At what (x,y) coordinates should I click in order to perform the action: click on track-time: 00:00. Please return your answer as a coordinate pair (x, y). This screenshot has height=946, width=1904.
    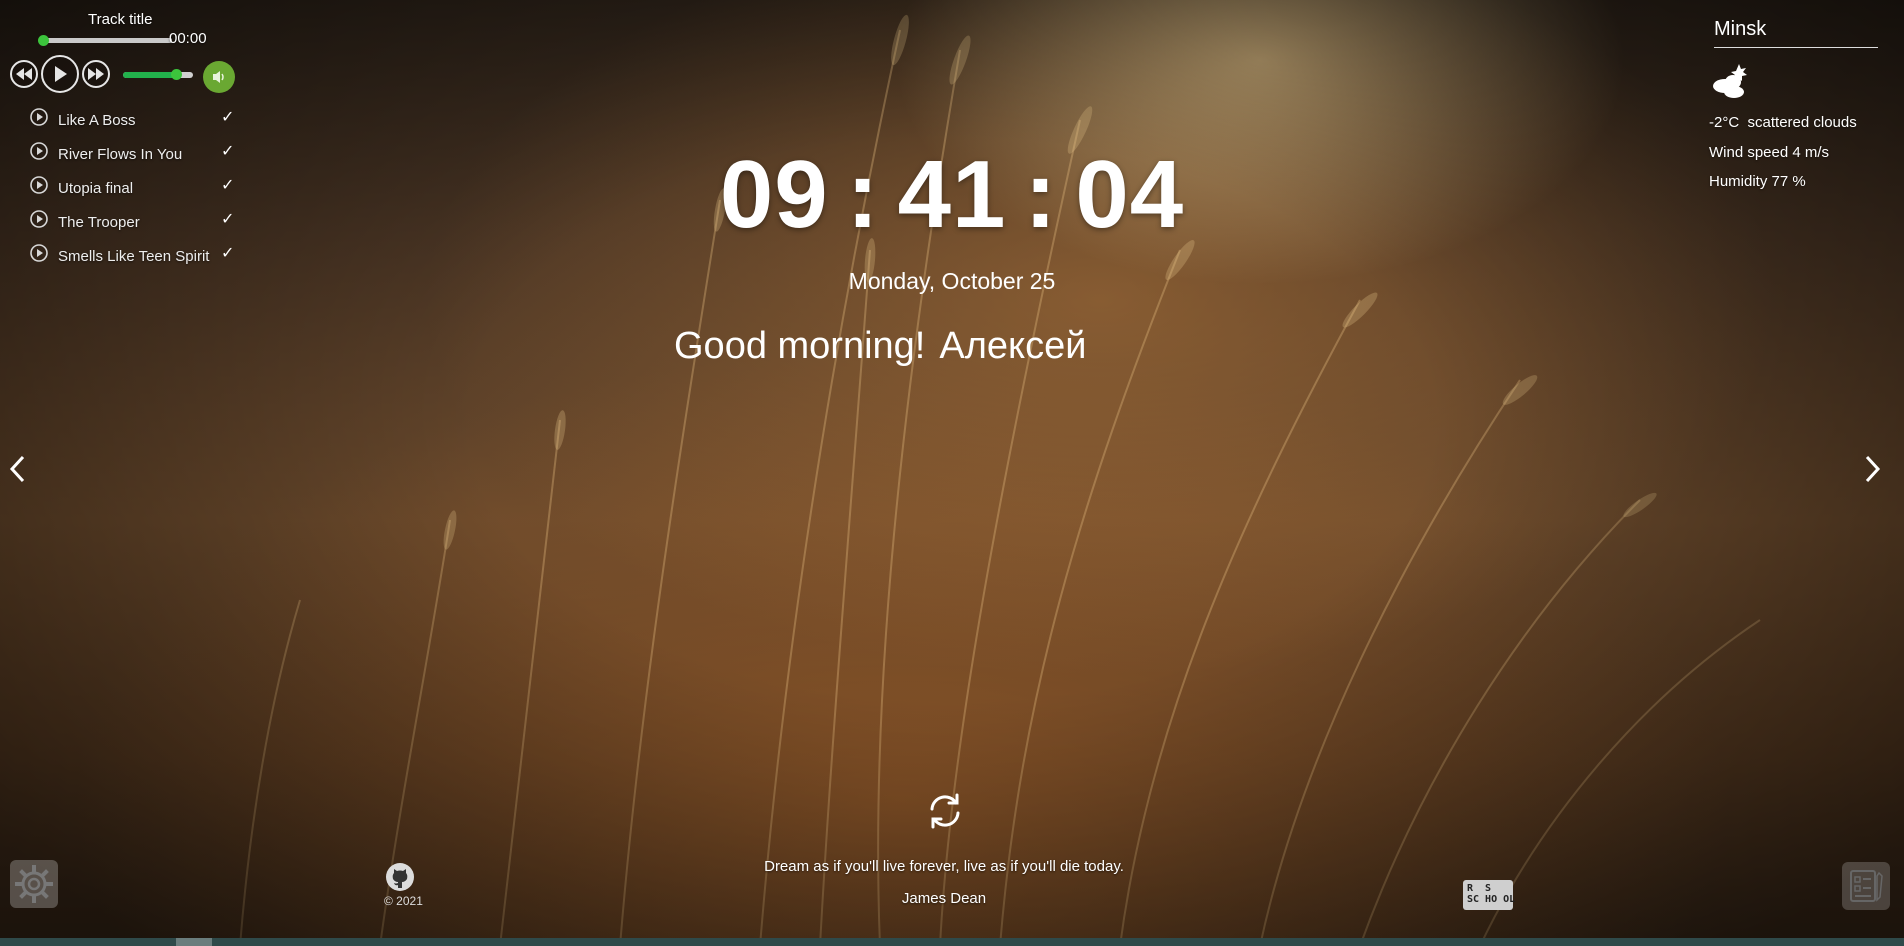
    Looking at the image, I should click on (188, 38).